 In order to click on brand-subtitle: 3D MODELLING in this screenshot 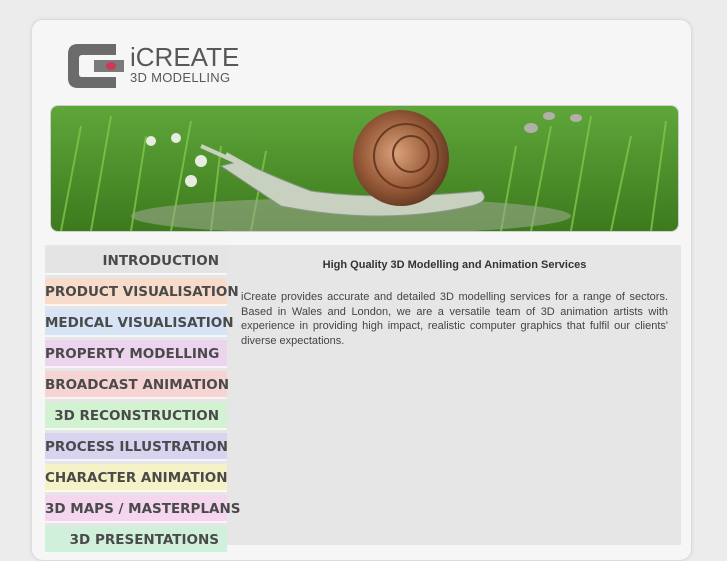, I will do `click(180, 77)`.